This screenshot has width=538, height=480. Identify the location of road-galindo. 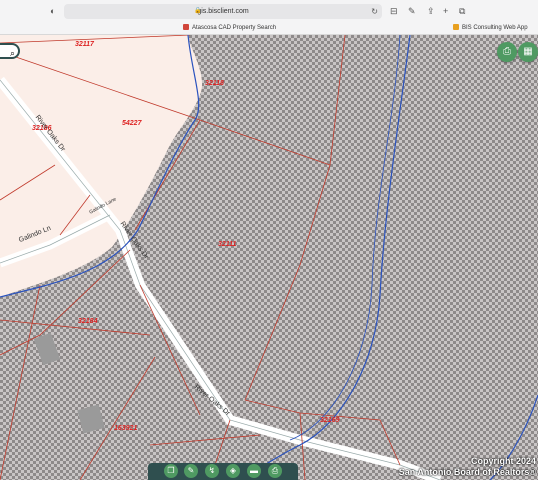
(56, 239).